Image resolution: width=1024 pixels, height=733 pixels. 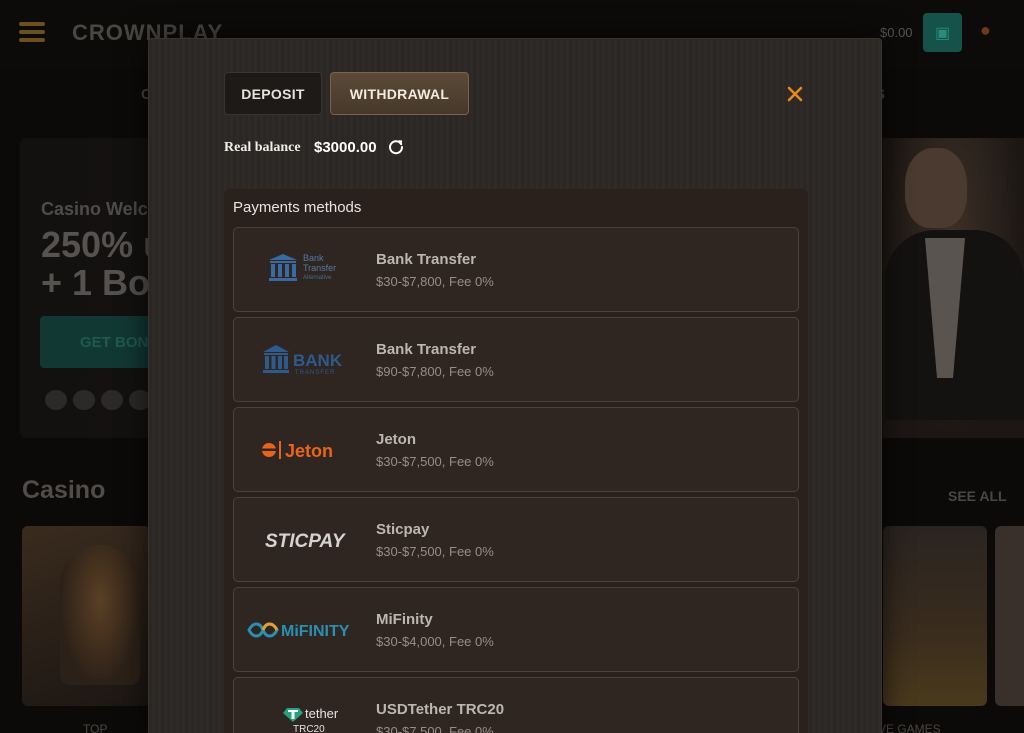 What do you see at coordinates (435, 371) in the screenshot?
I see `payment-method-limits: $90-$7,800, Fee 0%` at bounding box center [435, 371].